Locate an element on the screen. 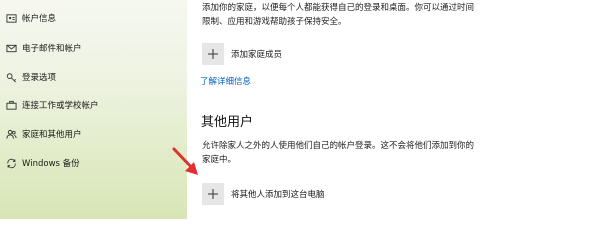 This screenshot has height=240, width=600. add-someone-else-label: 将其他人添加到这台电脑 is located at coordinates (278, 195).